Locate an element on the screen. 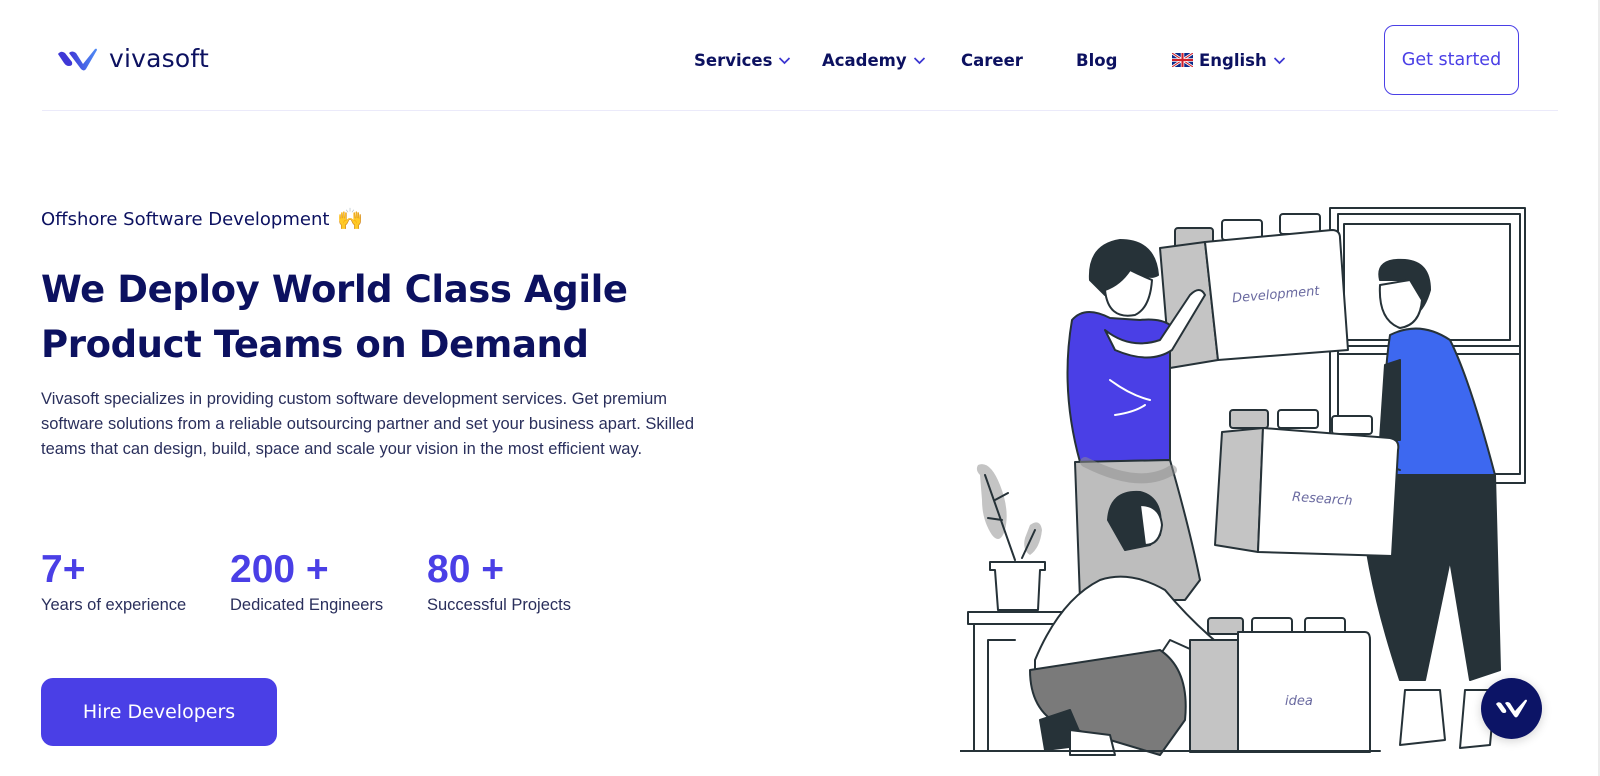  nav-item-career: Career is located at coordinates (992, 60).